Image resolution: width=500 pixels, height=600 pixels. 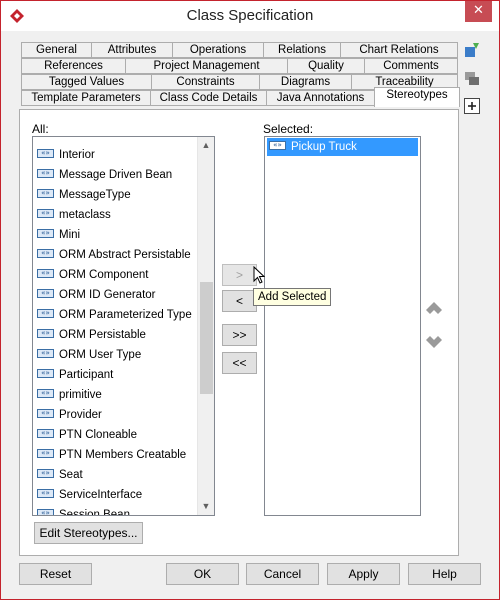 What do you see at coordinates (434, 342) in the screenshot?
I see `move-down-icon` at bounding box center [434, 342].